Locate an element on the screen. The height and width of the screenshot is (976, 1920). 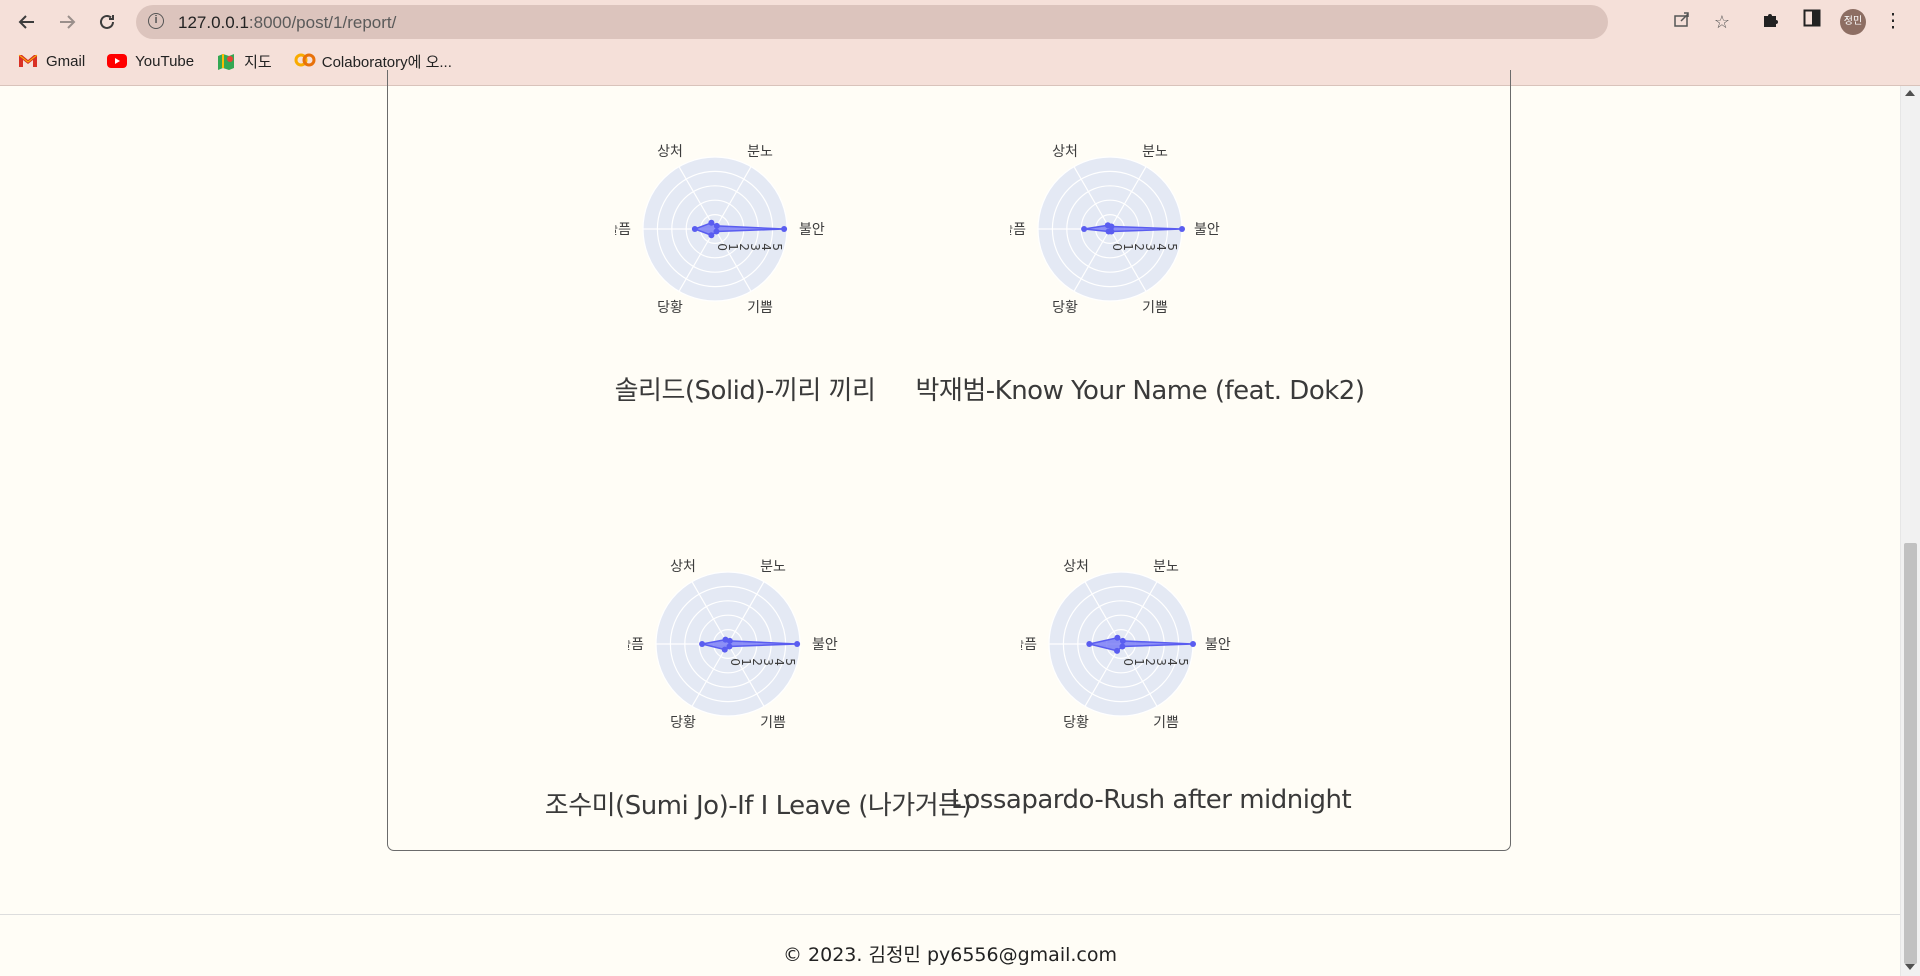
song-title-2: 조수미(Sumi Jo)-If I Leave (나가거든) is located at coordinates (758, 806).